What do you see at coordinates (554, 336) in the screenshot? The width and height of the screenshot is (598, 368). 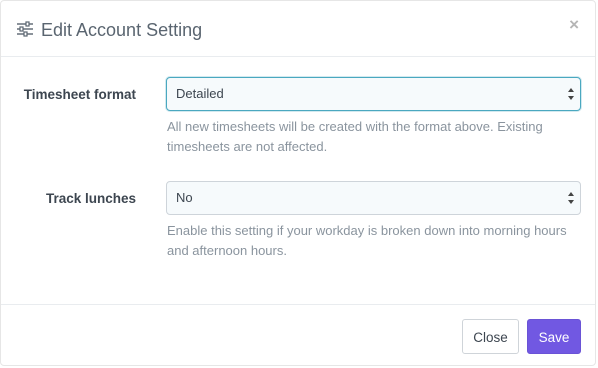 I see `save-button: Save` at bounding box center [554, 336].